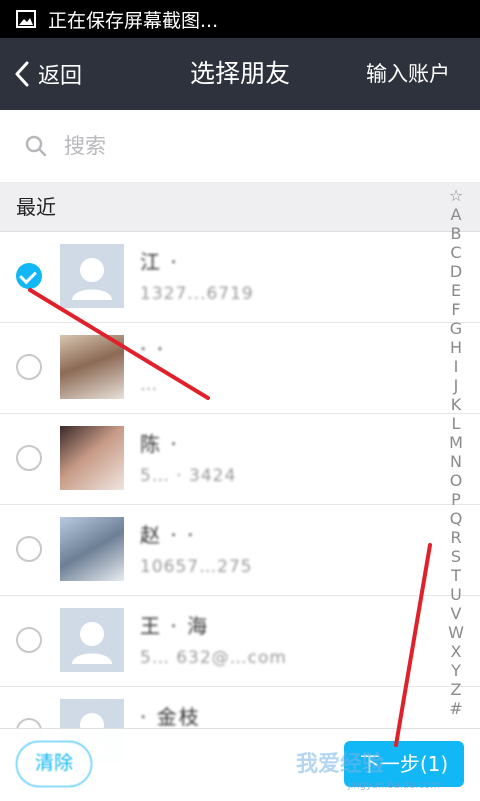 Image resolution: width=480 pixels, height=801 pixels. I want to click on contact-detail: 10657…275, so click(196, 567).